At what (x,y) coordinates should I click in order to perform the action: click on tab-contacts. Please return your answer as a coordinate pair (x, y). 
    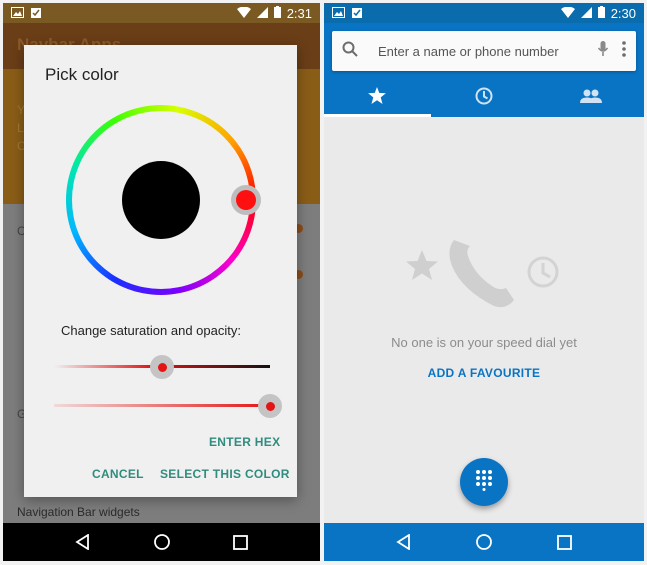
    Looking at the image, I should click on (590, 98).